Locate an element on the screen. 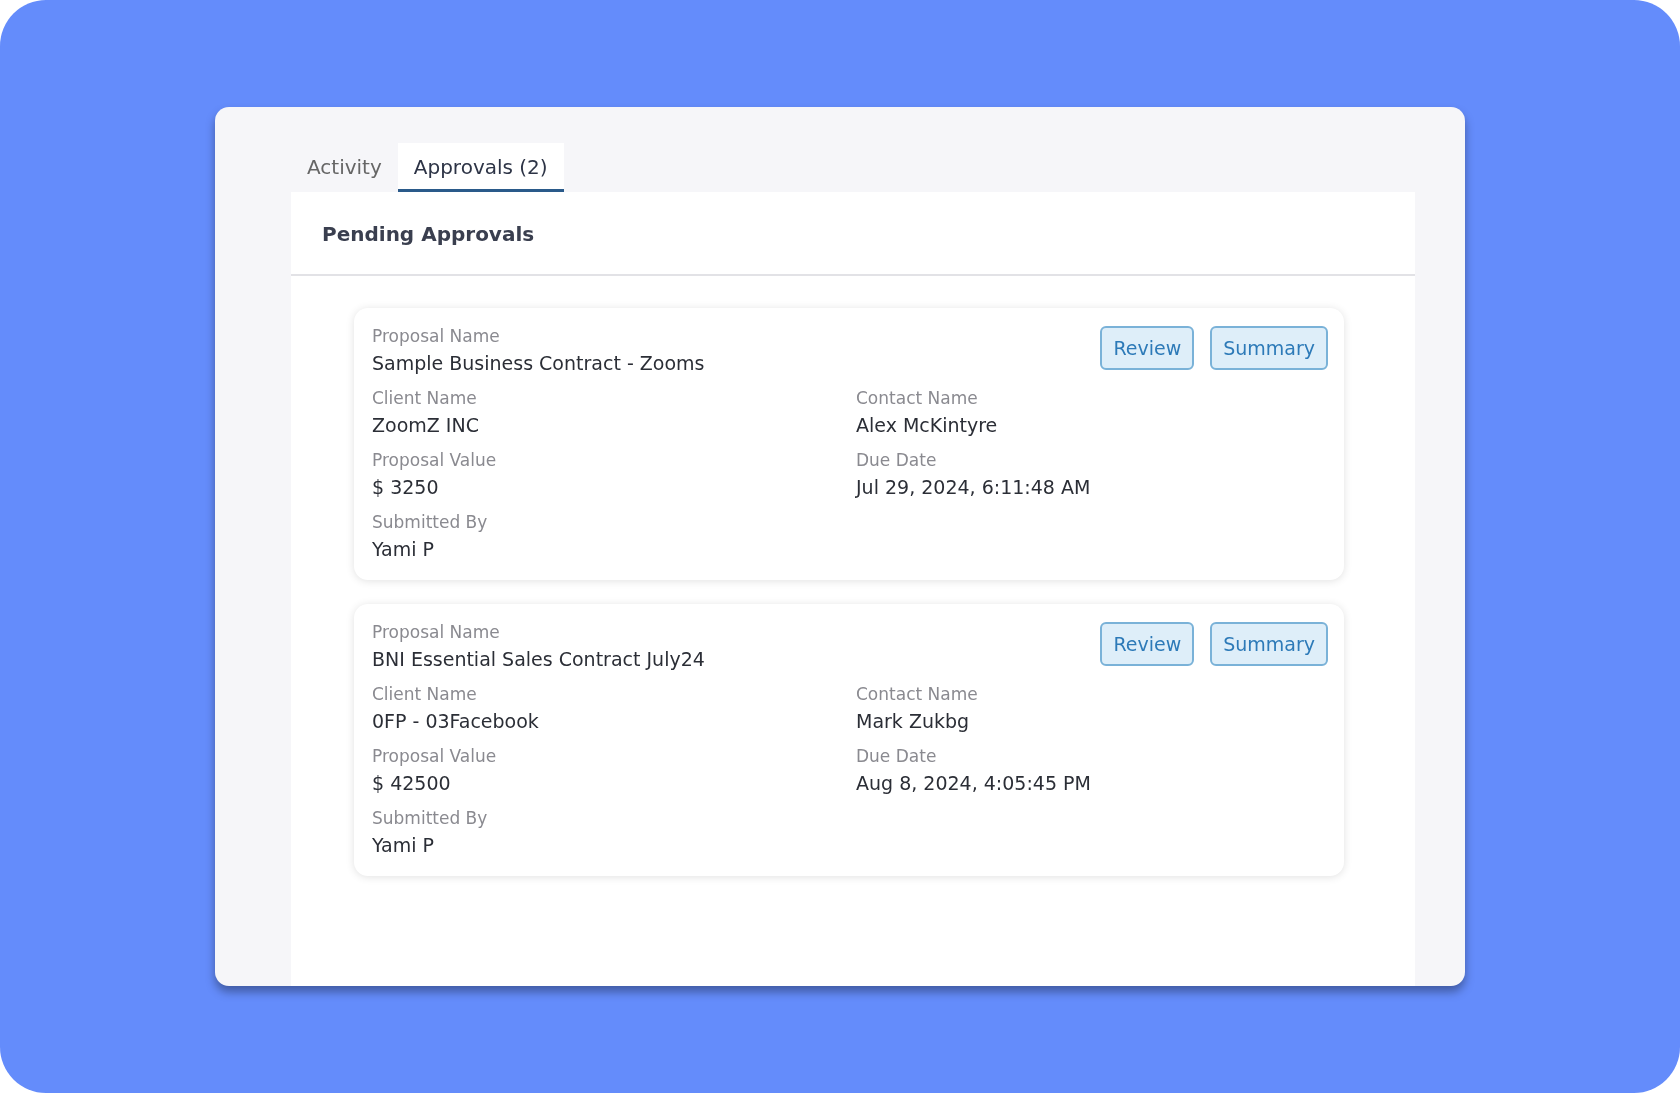 The width and height of the screenshot is (1680, 1093). field-value: Mark Zukbg is located at coordinates (913, 721).